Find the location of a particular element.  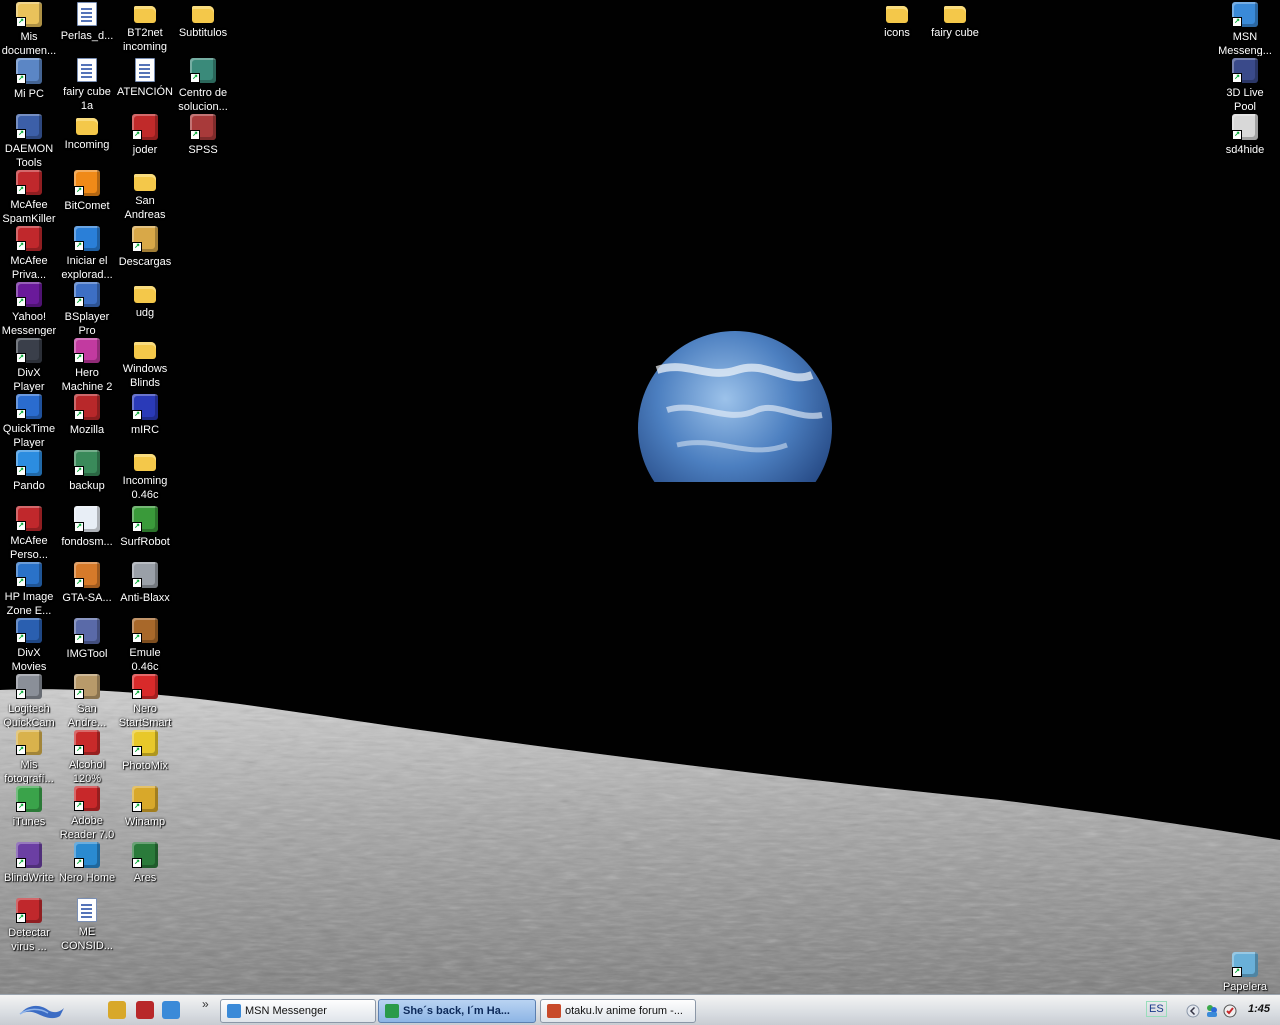

tray-expand-icon is located at coordinates (1193, 1011).